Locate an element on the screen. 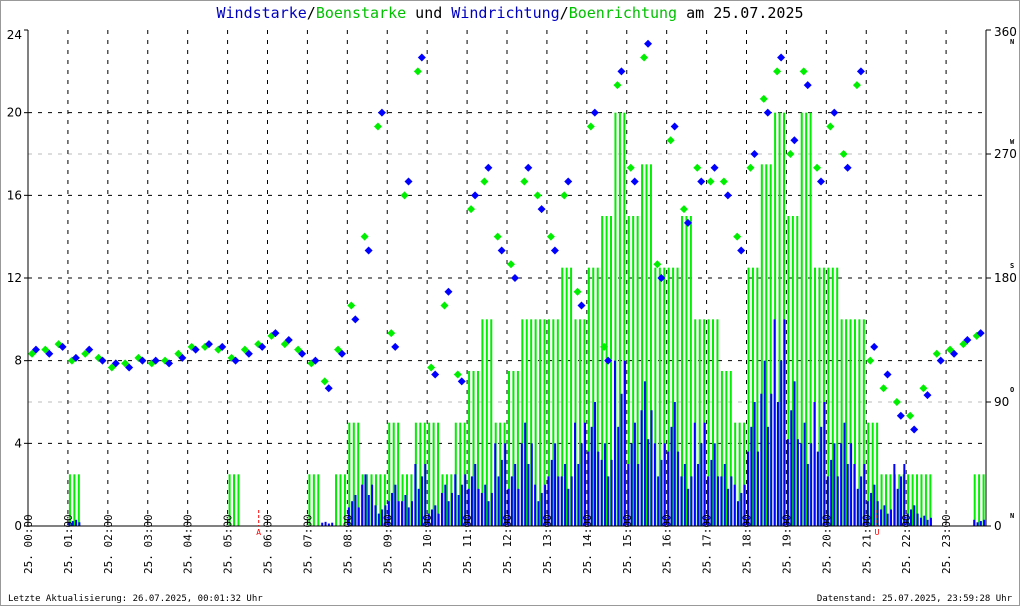 This screenshot has width=1020, height=606. x-tick-label: 25. 11:00 is located at coordinates (467, 544).